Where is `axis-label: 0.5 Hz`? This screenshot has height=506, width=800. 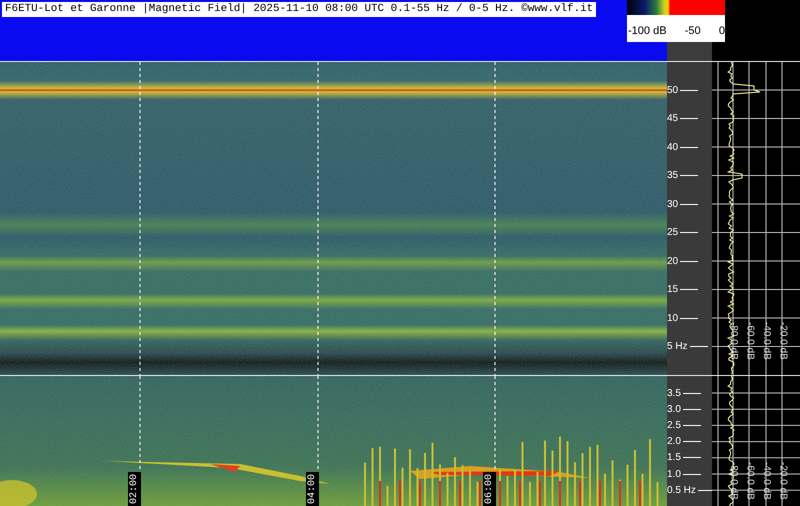
axis-label: 0.5 Hz is located at coordinates (681, 490).